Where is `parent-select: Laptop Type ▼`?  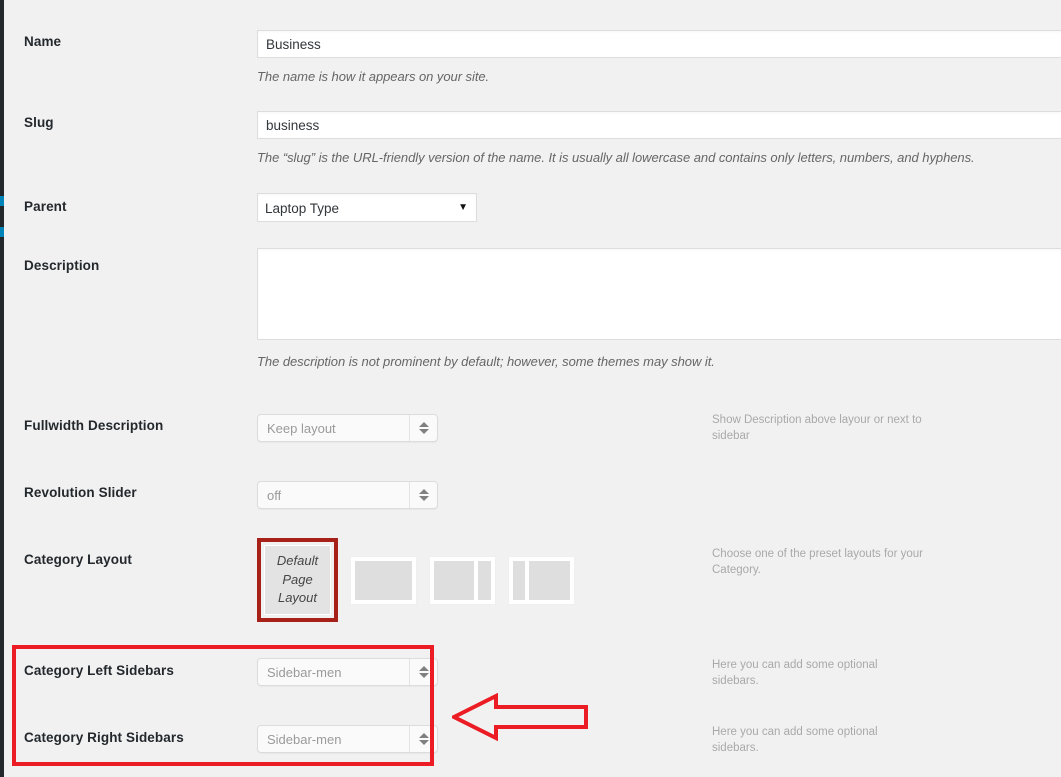 parent-select: Laptop Type ▼ is located at coordinates (367, 207).